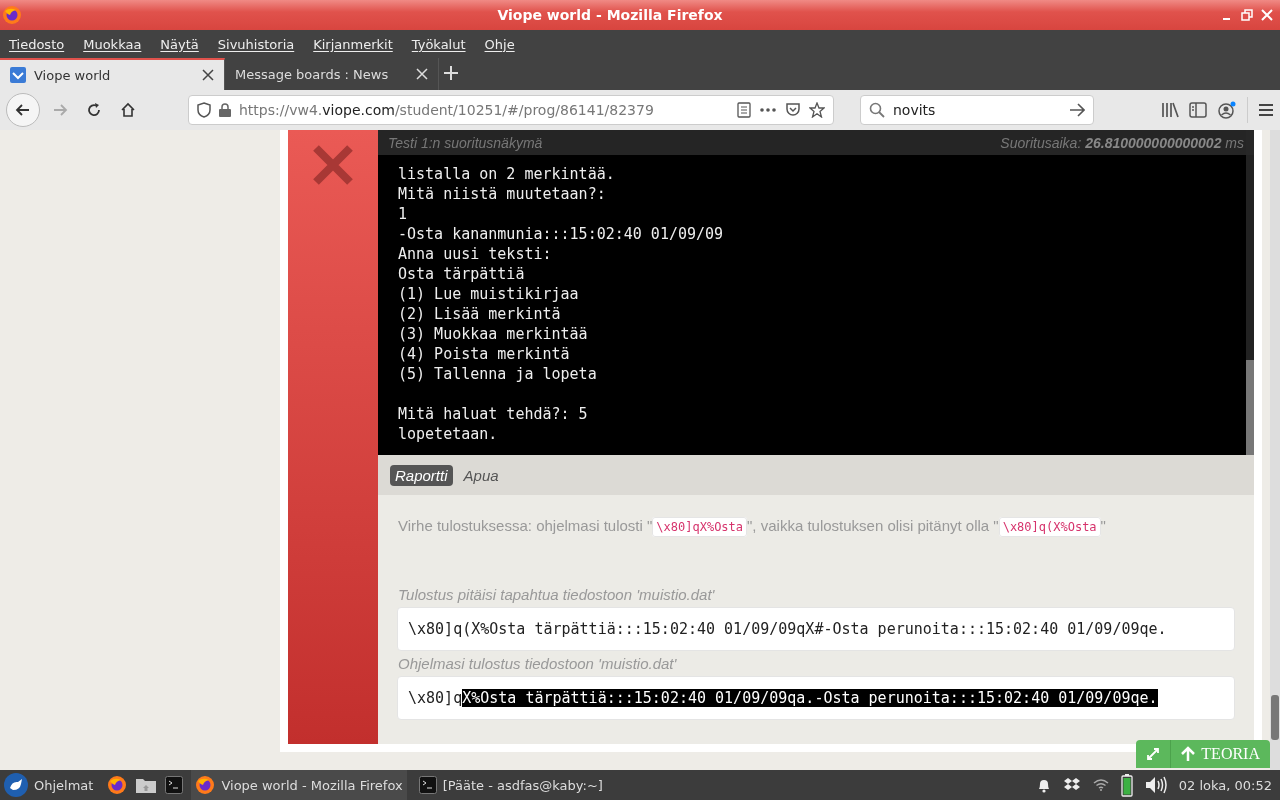  I want to click on console-line: Osta tärpättiä, so click(462, 274).